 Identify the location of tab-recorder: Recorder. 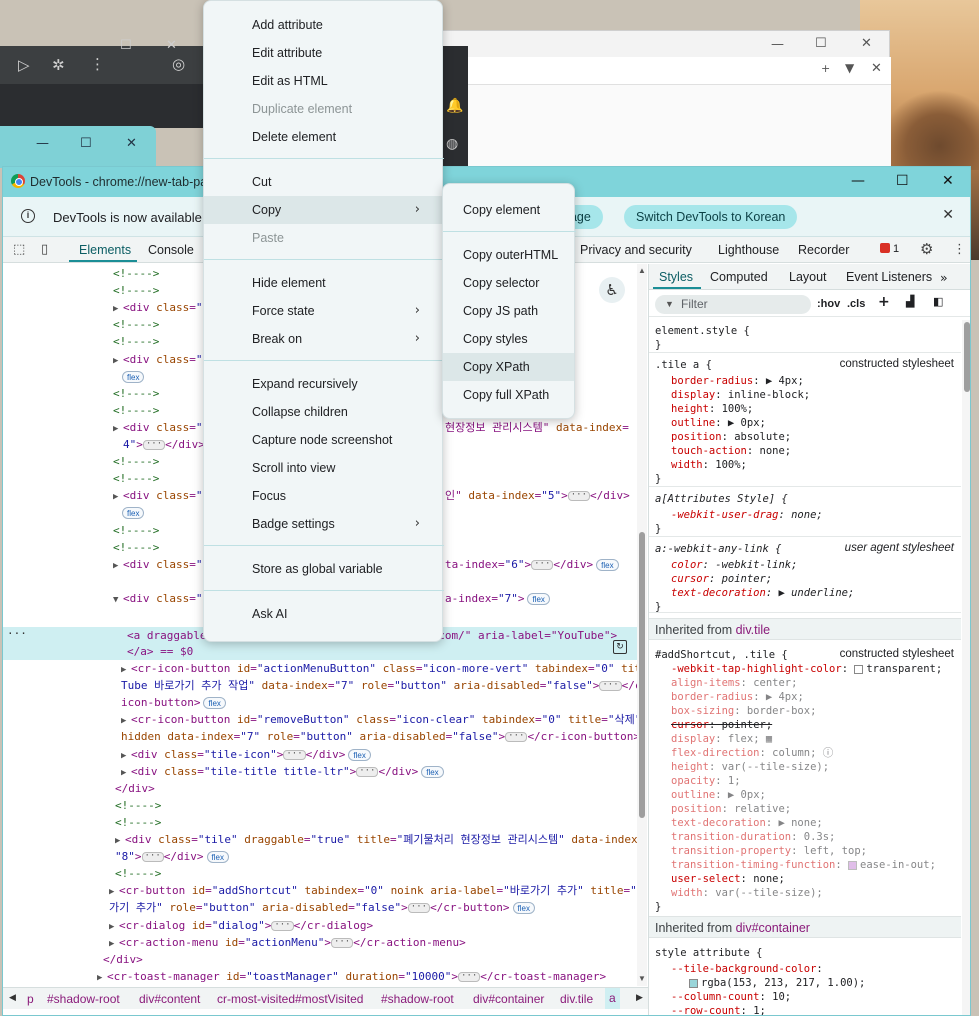
(823, 250).